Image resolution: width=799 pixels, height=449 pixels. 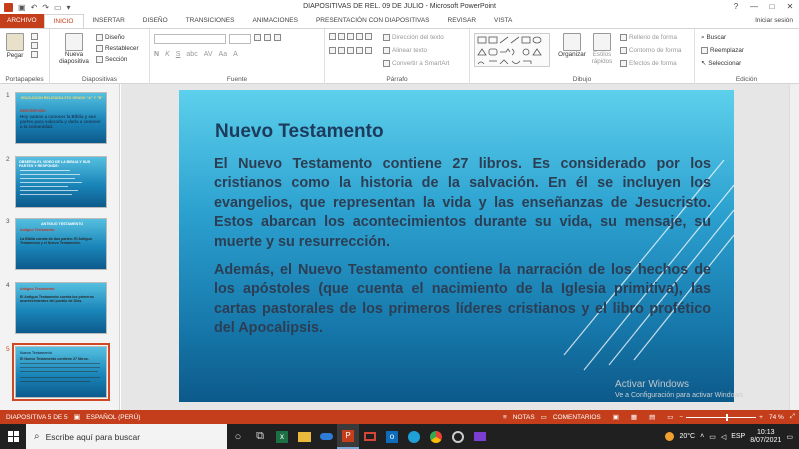 What do you see at coordinates (524, 417) in the screenshot?
I see `notes-button: NOTAS` at bounding box center [524, 417].